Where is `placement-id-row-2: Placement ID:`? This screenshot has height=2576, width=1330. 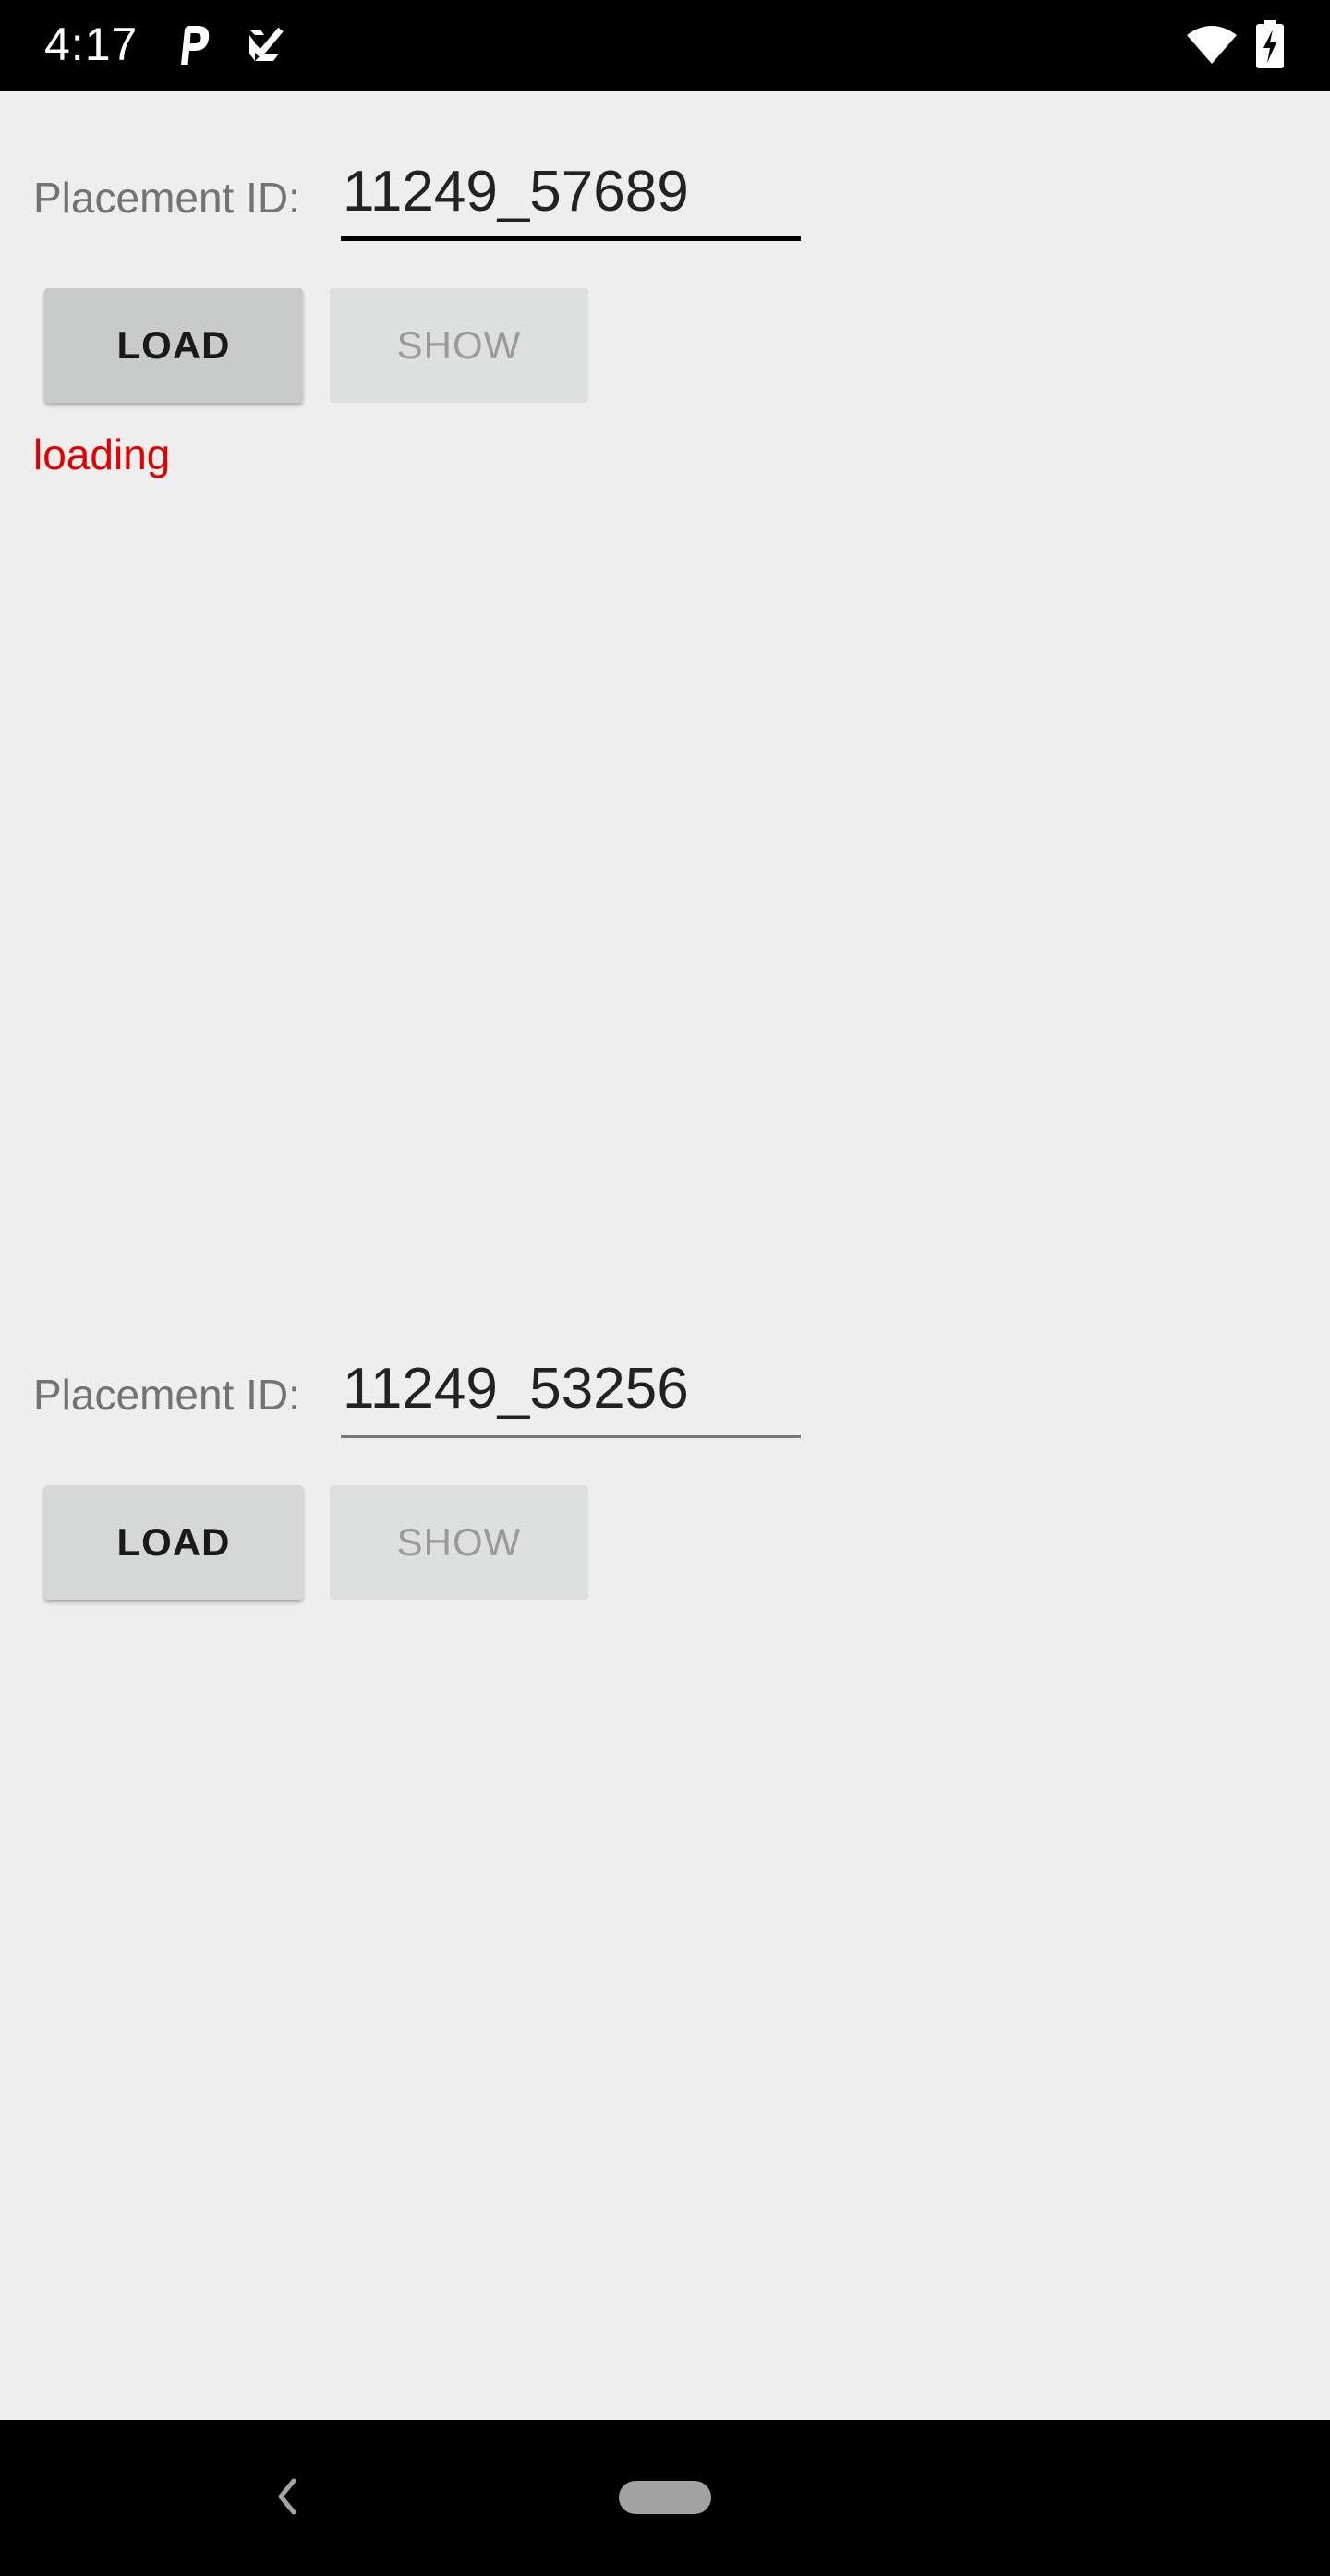 placement-id-row-2: Placement ID: is located at coordinates (430, 1363).